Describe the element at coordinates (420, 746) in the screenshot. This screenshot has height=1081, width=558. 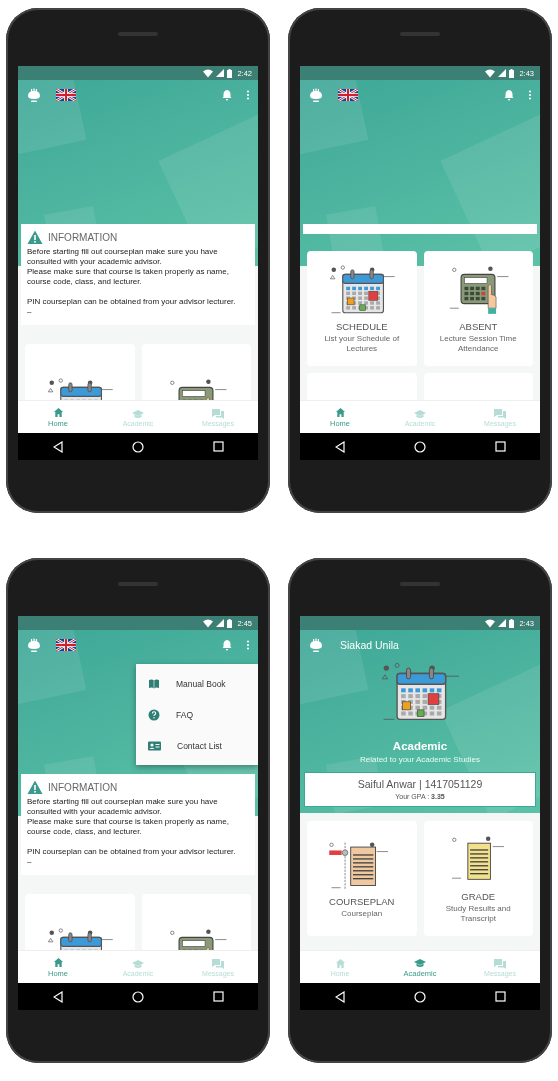
I see `section-title: Academic` at that location.